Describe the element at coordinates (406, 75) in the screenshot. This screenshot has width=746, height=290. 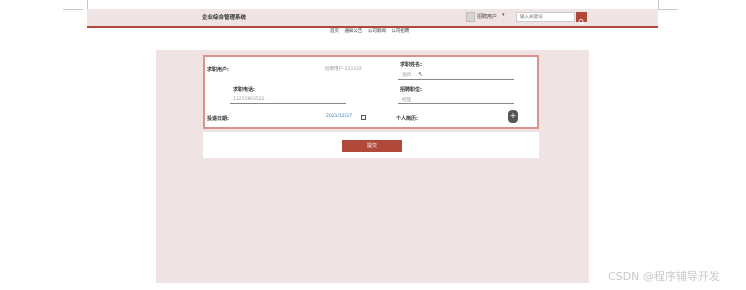
I see `applicant-name-field: 张四` at that location.